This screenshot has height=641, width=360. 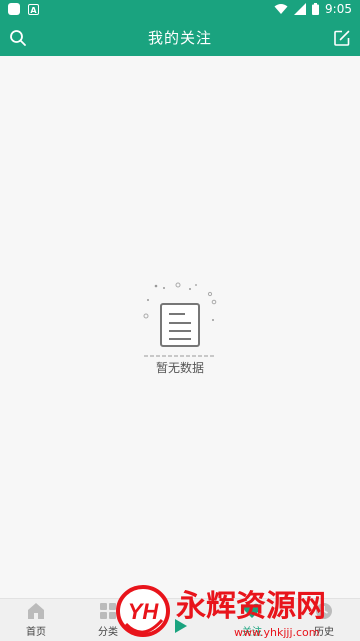 What do you see at coordinates (252, 632) in the screenshot?
I see `nav-label-follow: 关注` at bounding box center [252, 632].